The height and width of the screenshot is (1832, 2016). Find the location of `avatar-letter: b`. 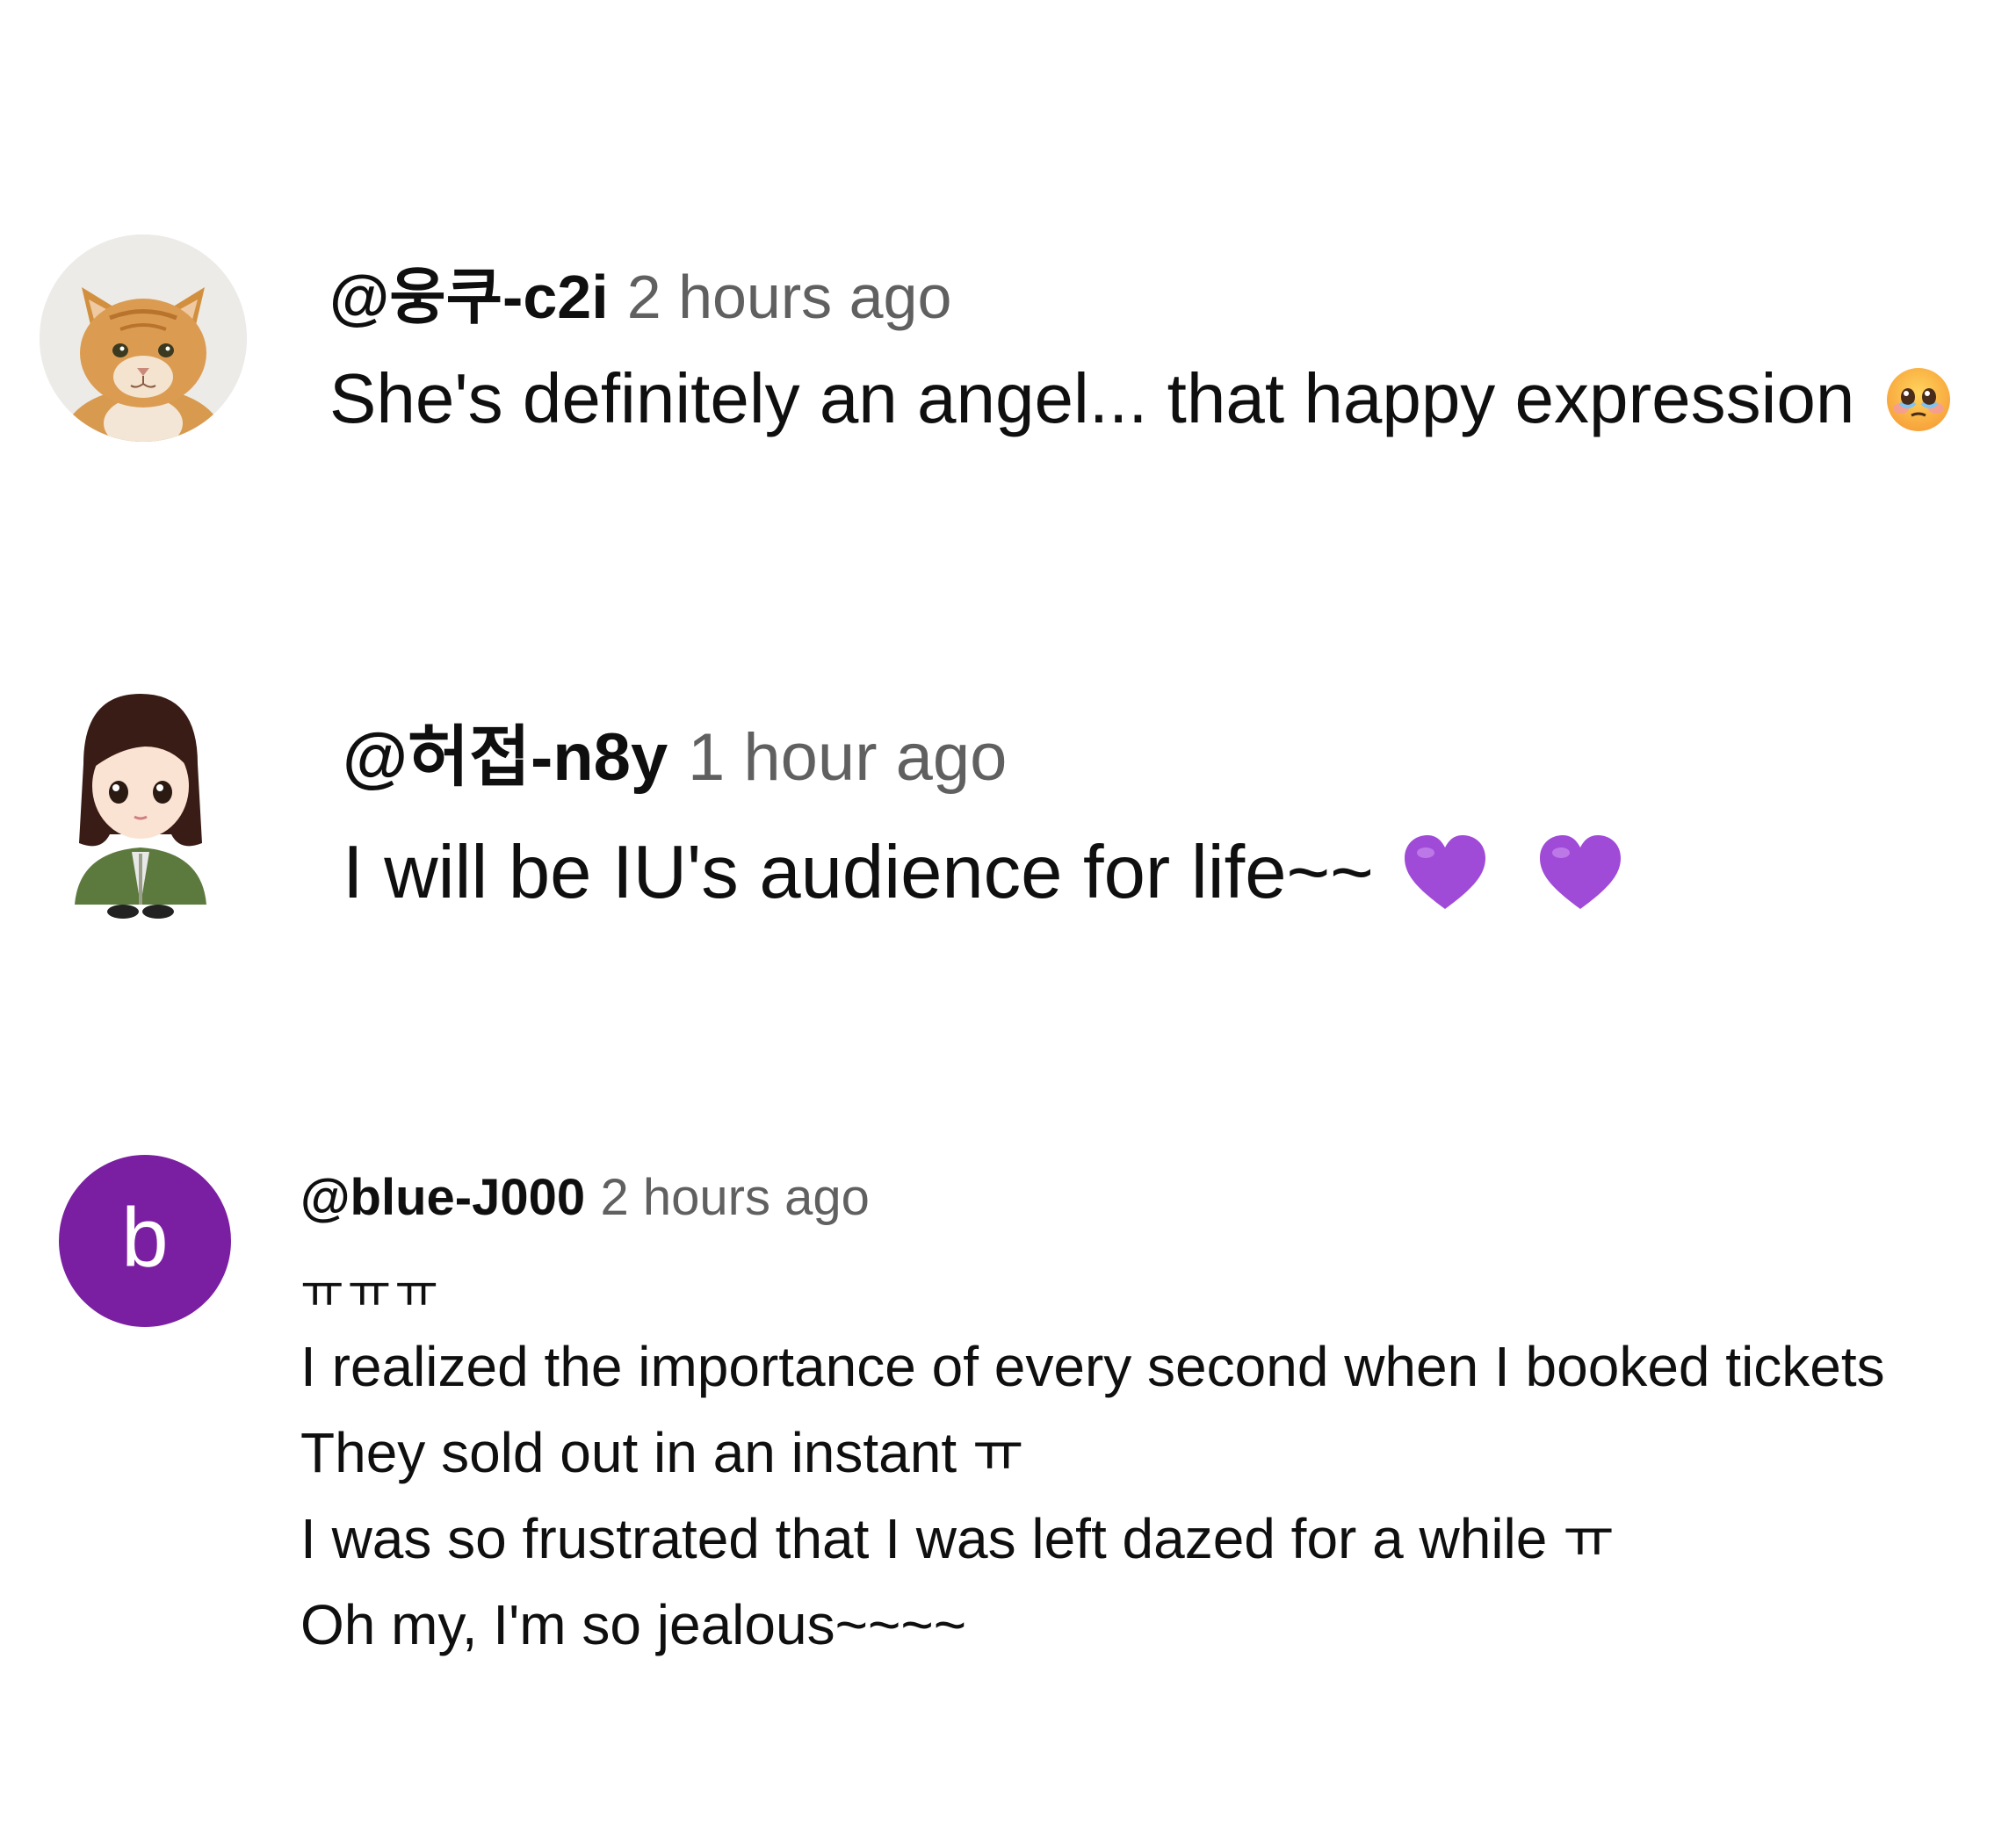

avatar-letter: b is located at coordinates (145, 1241).